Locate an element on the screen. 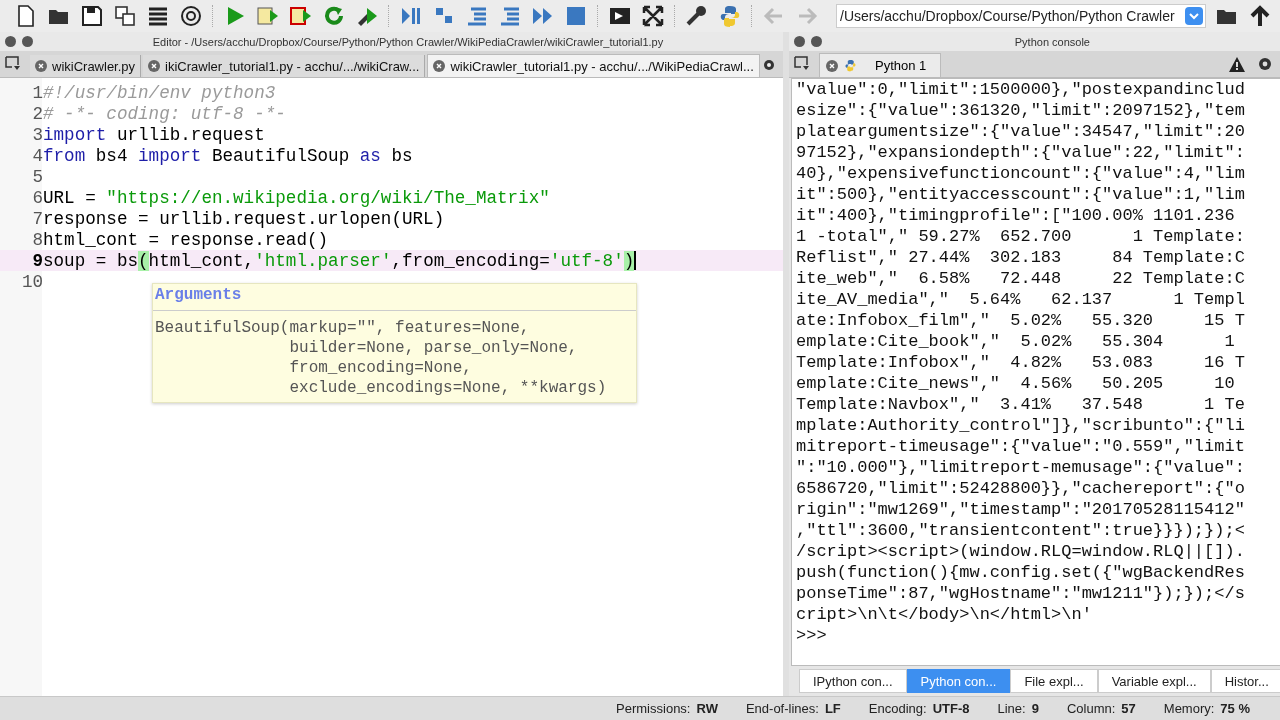 The image size is (1280, 720). run-cell-advance-icon is located at coordinates (301, 16).